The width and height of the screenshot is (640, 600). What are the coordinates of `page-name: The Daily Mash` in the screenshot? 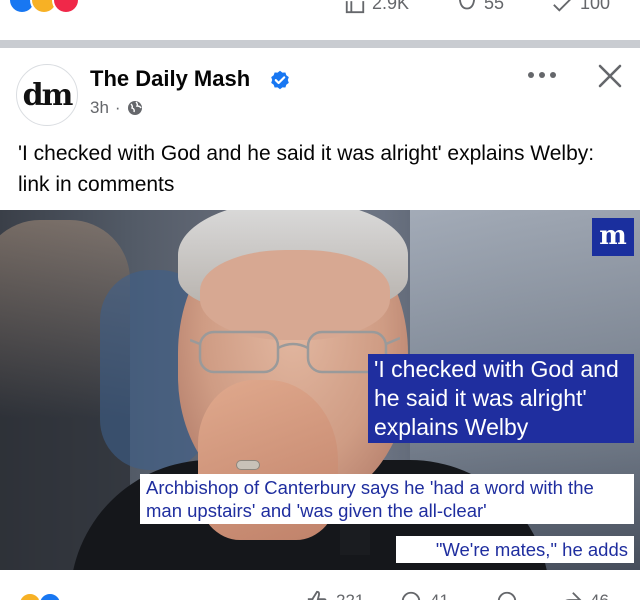 It's located at (170, 79).